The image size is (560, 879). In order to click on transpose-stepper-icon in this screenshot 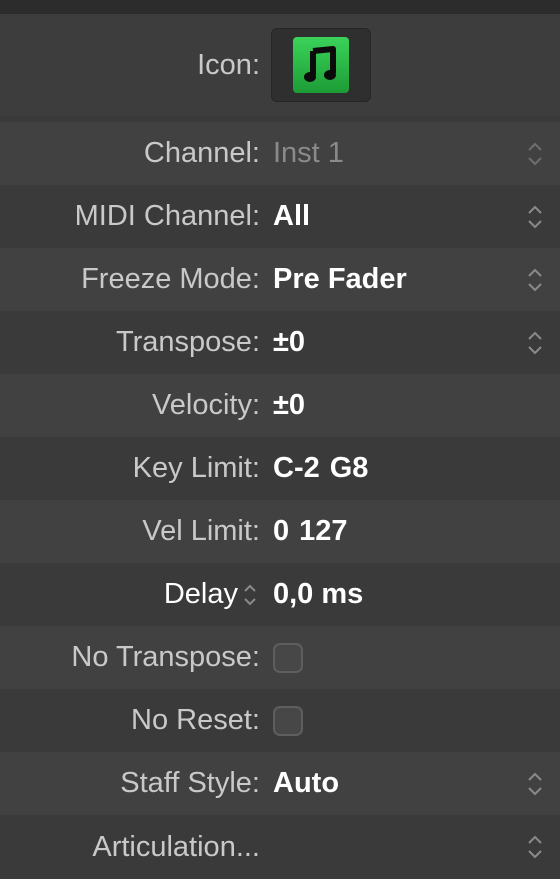, I will do `click(535, 342)`.